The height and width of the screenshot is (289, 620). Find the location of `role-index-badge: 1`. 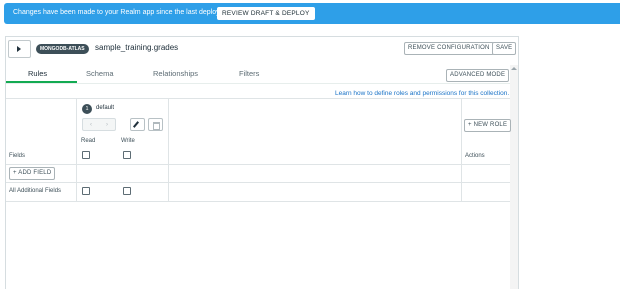

role-index-badge: 1 is located at coordinates (87, 109).